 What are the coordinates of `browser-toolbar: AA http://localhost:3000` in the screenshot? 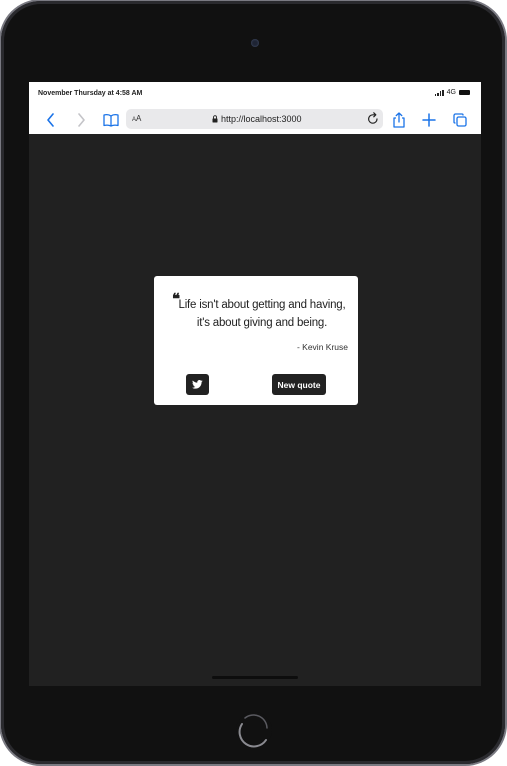 It's located at (255, 120).